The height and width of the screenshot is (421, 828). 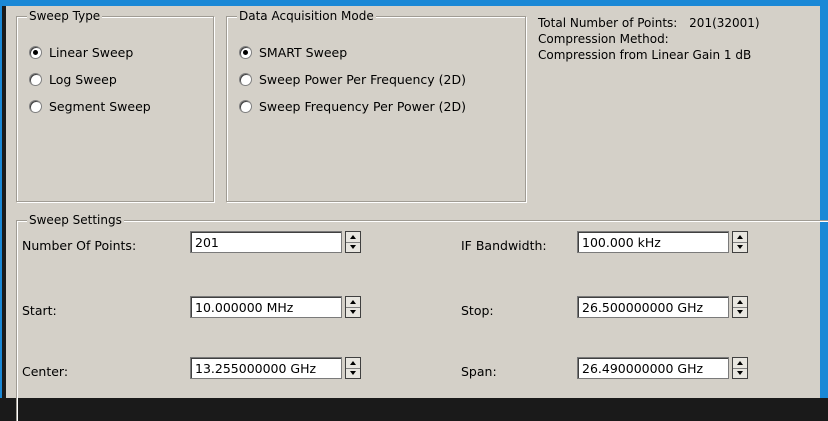 What do you see at coordinates (477, 310) in the screenshot?
I see `stop-label: Stop:` at bounding box center [477, 310].